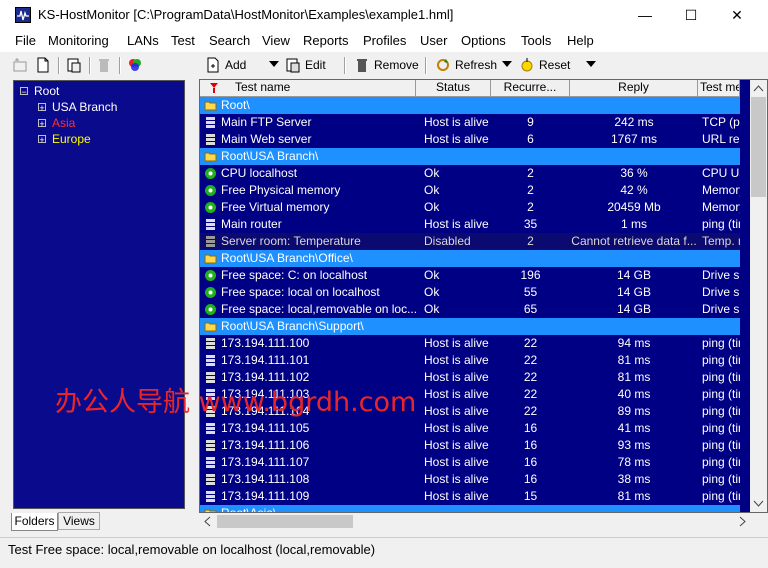  What do you see at coordinates (758, 503) in the screenshot?
I see `scroll-down-icon` at bounding box center [758, 503].